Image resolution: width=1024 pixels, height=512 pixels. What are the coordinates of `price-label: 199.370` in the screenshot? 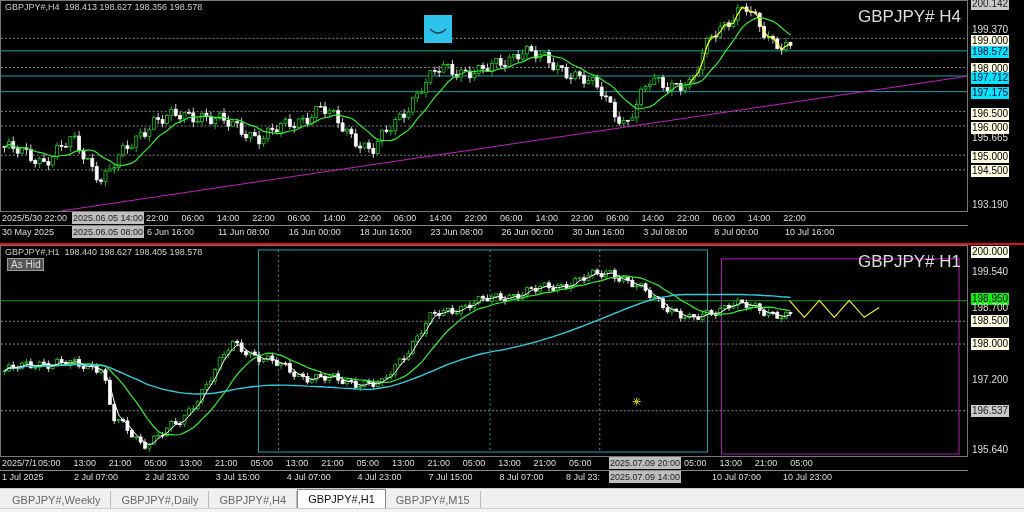 It's located at (990, 30).